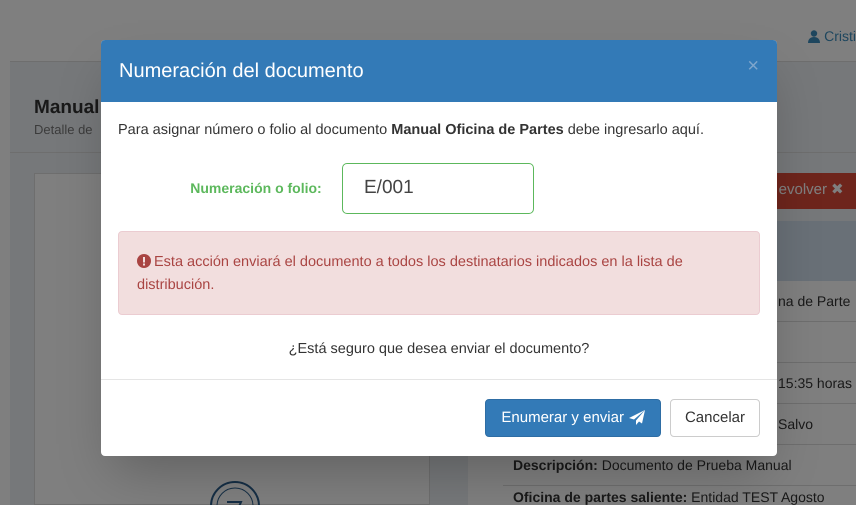 This screenshot has height=505, width=856. I want to click on page-subtitle: Detalle de, so click(63, 130).